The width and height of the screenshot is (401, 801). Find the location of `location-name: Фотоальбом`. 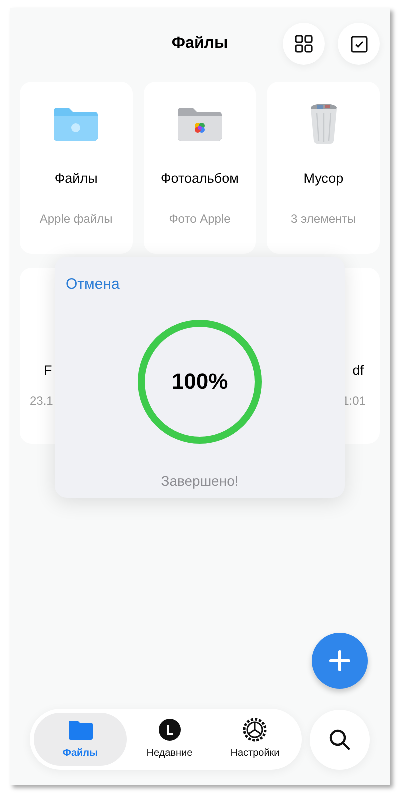

location-name: Фотоальбом is located at coordinates (200, 179).